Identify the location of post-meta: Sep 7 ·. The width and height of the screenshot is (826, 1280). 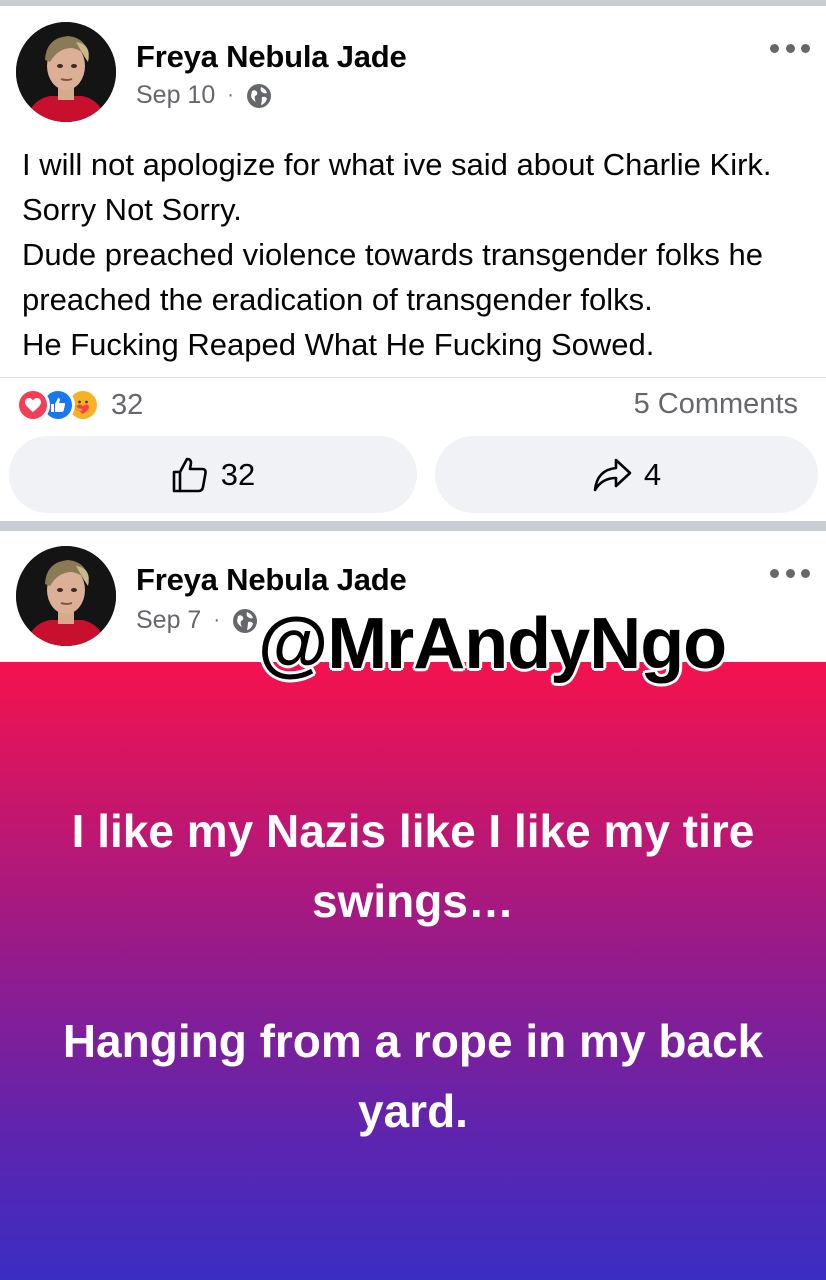
(197, 620).